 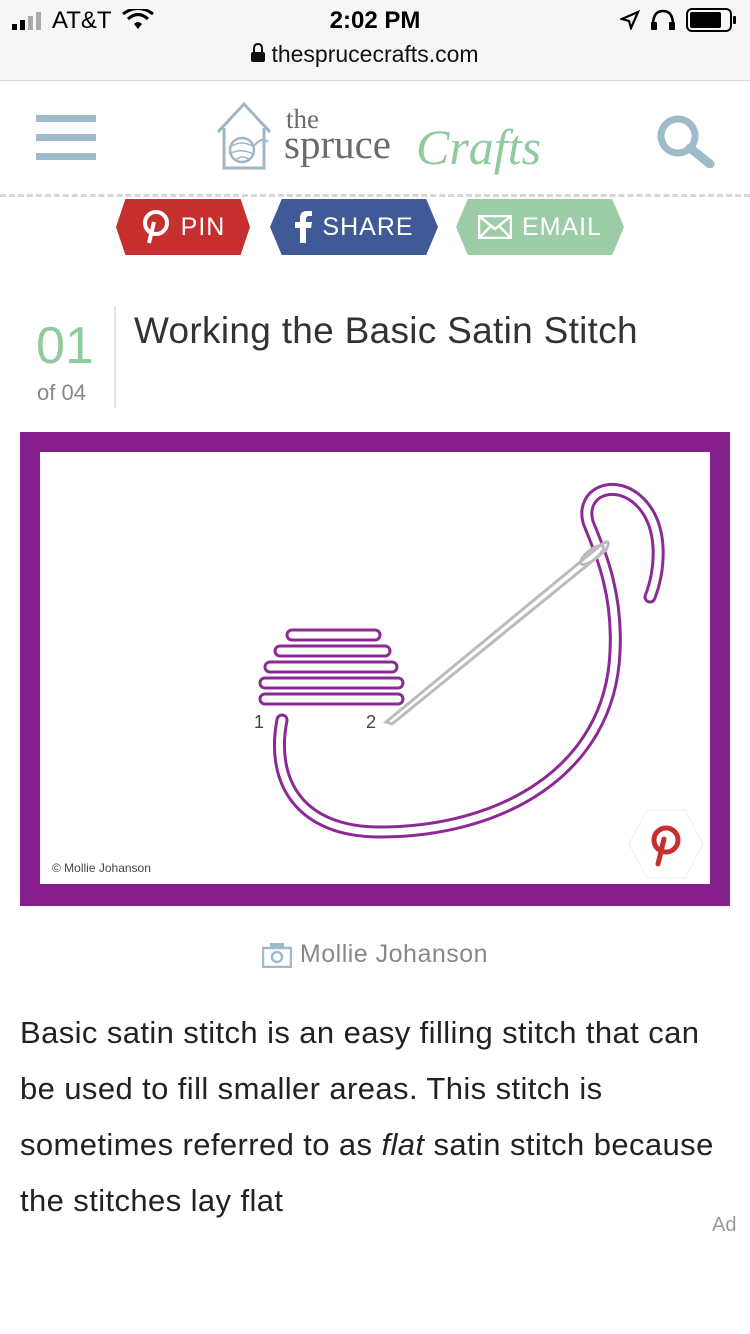 What do you see at coordinates (304, 227) in the screenshot?
I see `facebook-icon` at bounding box center [304, 227].